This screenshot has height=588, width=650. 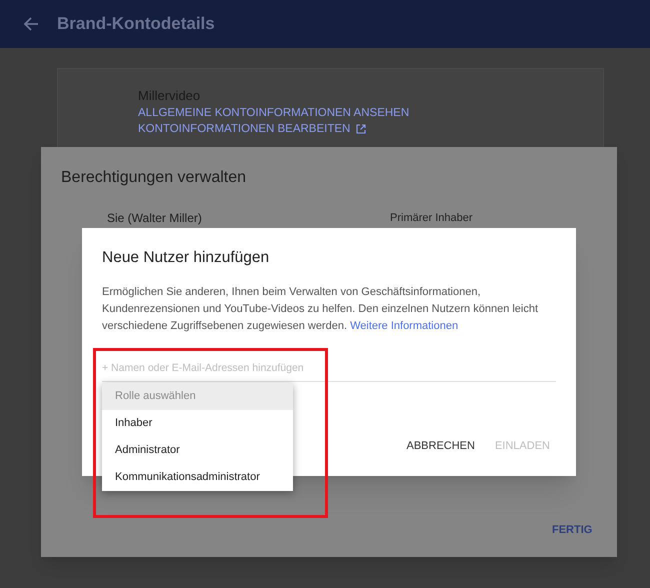 What do you see at coordinates (321, 309) in the screenshot?
I see `description-text: Ermöglichen Sie anderen, Ihnen beim Verwalten von Geschäftsinformationen, Kundenrezensionen und YouTube-Videos zu helfen. Den einzelnen Nutzern können leicht verschiedene Zugriffsebenen zugewiesen werden. Weitere Informationen` at bounding box center [321, 309].